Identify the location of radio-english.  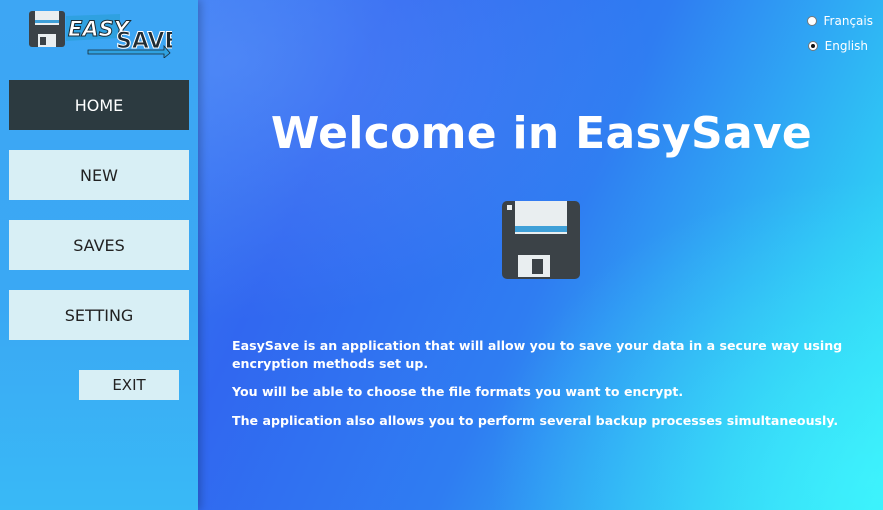
(812, 46).